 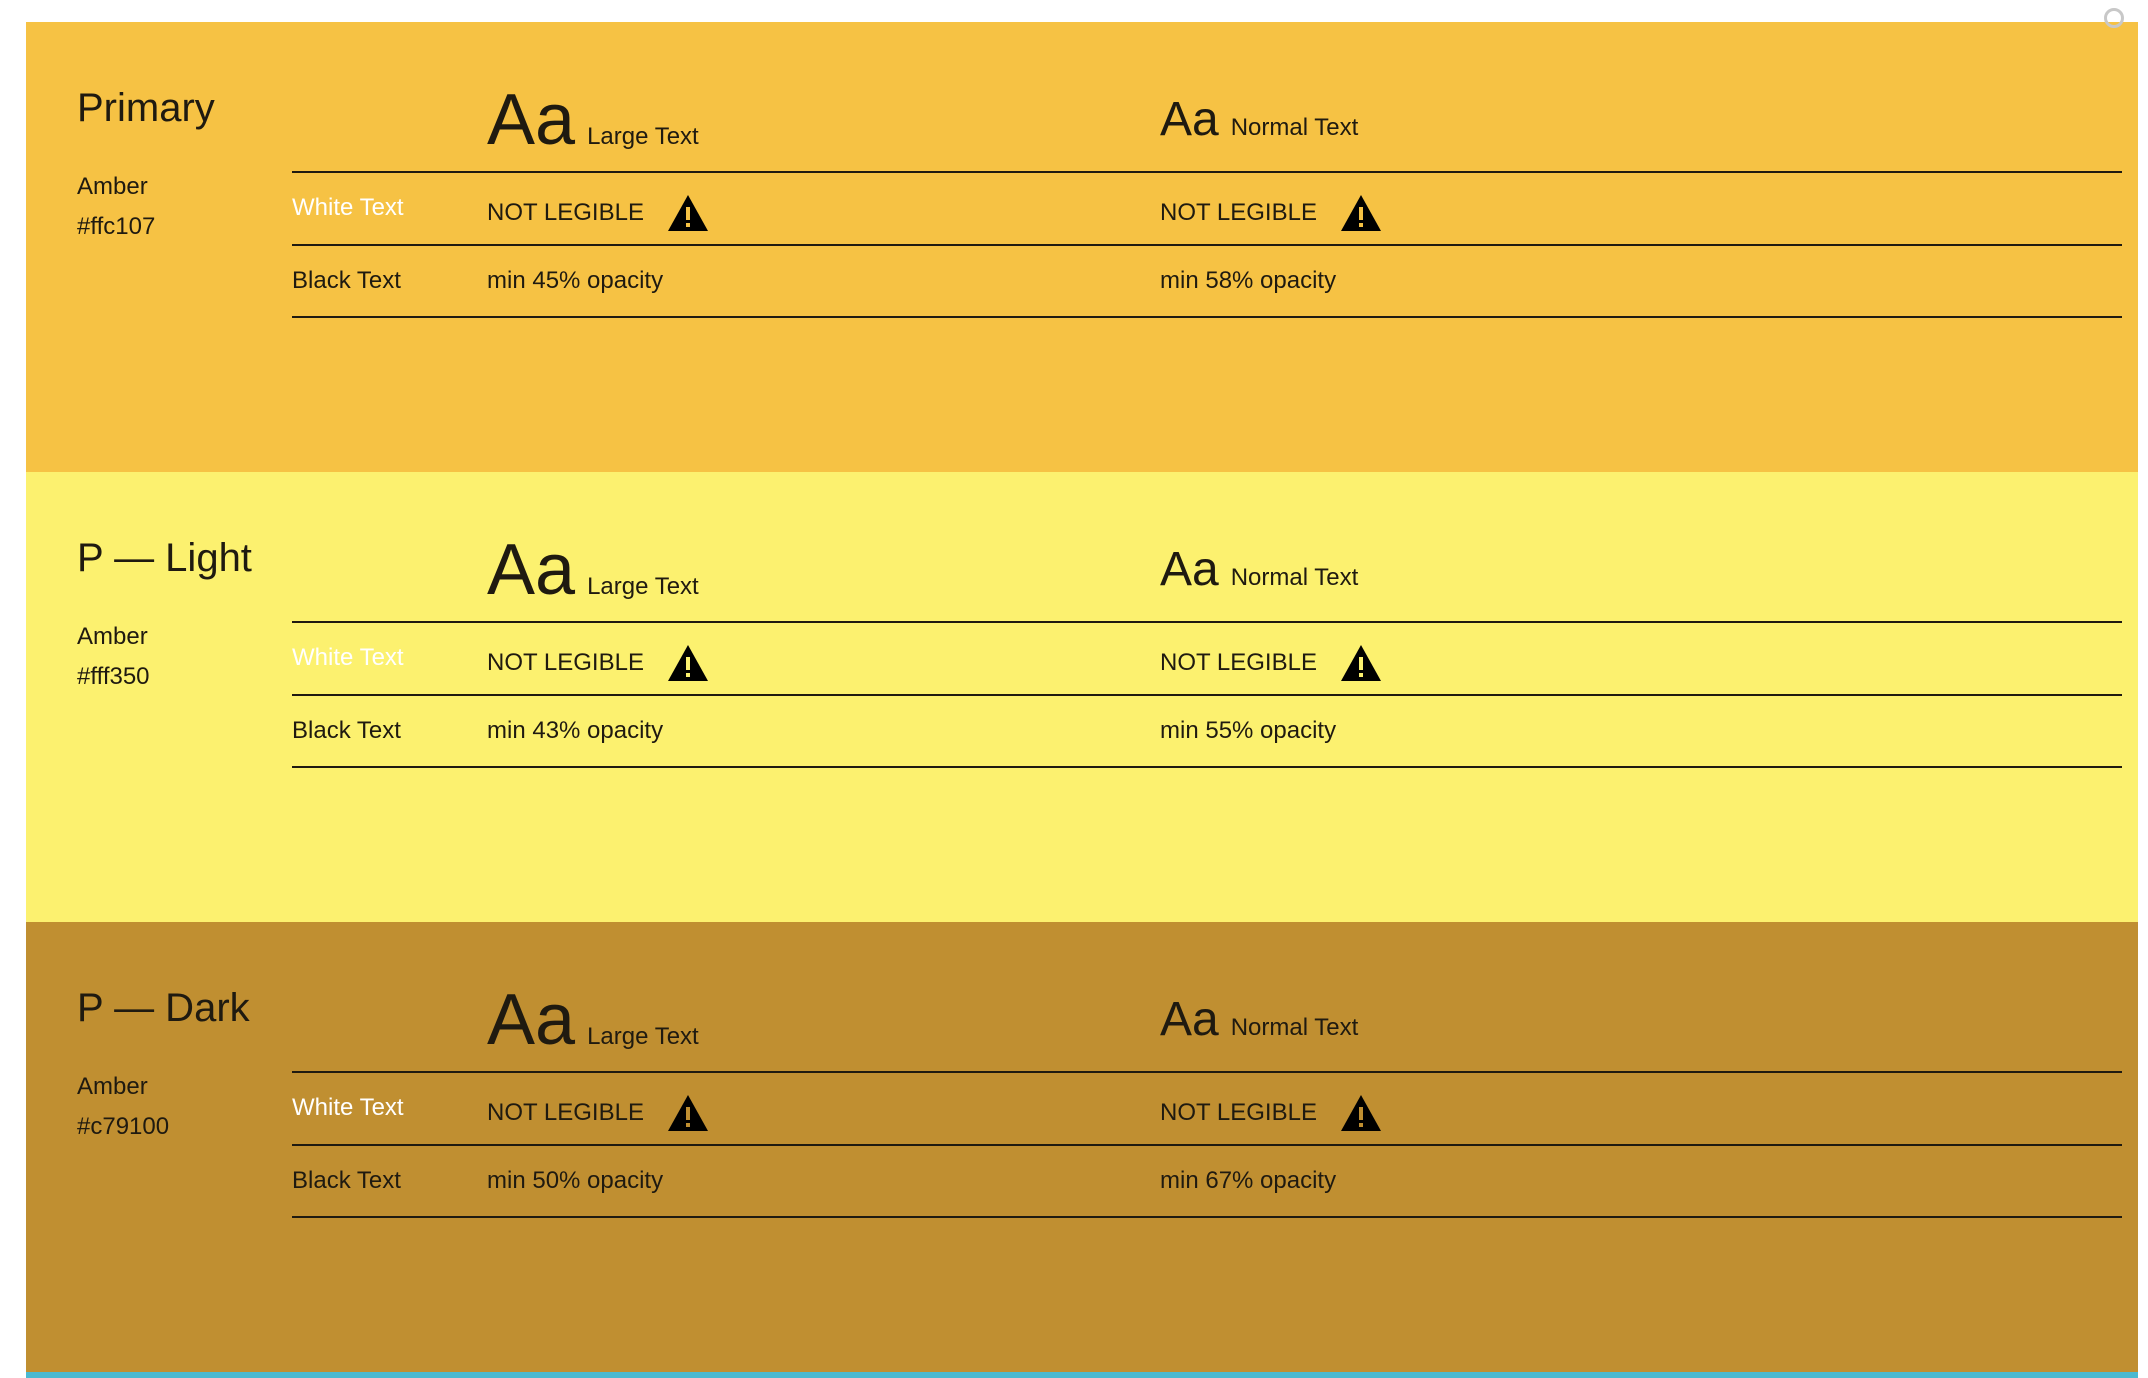 I want to click on panel-title: P — Light, so click(x=164, y=558).